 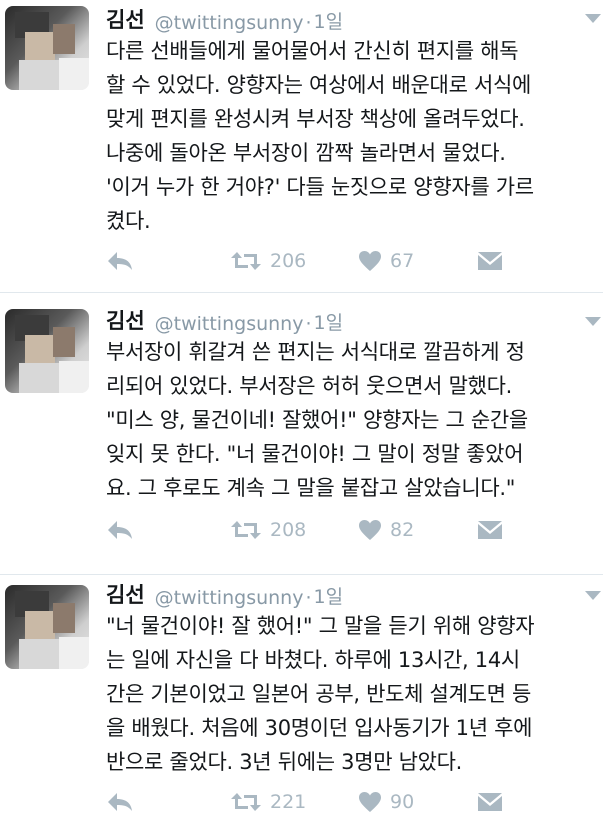 I want to click on retweet-count: 221, so click(x=288, y=802).